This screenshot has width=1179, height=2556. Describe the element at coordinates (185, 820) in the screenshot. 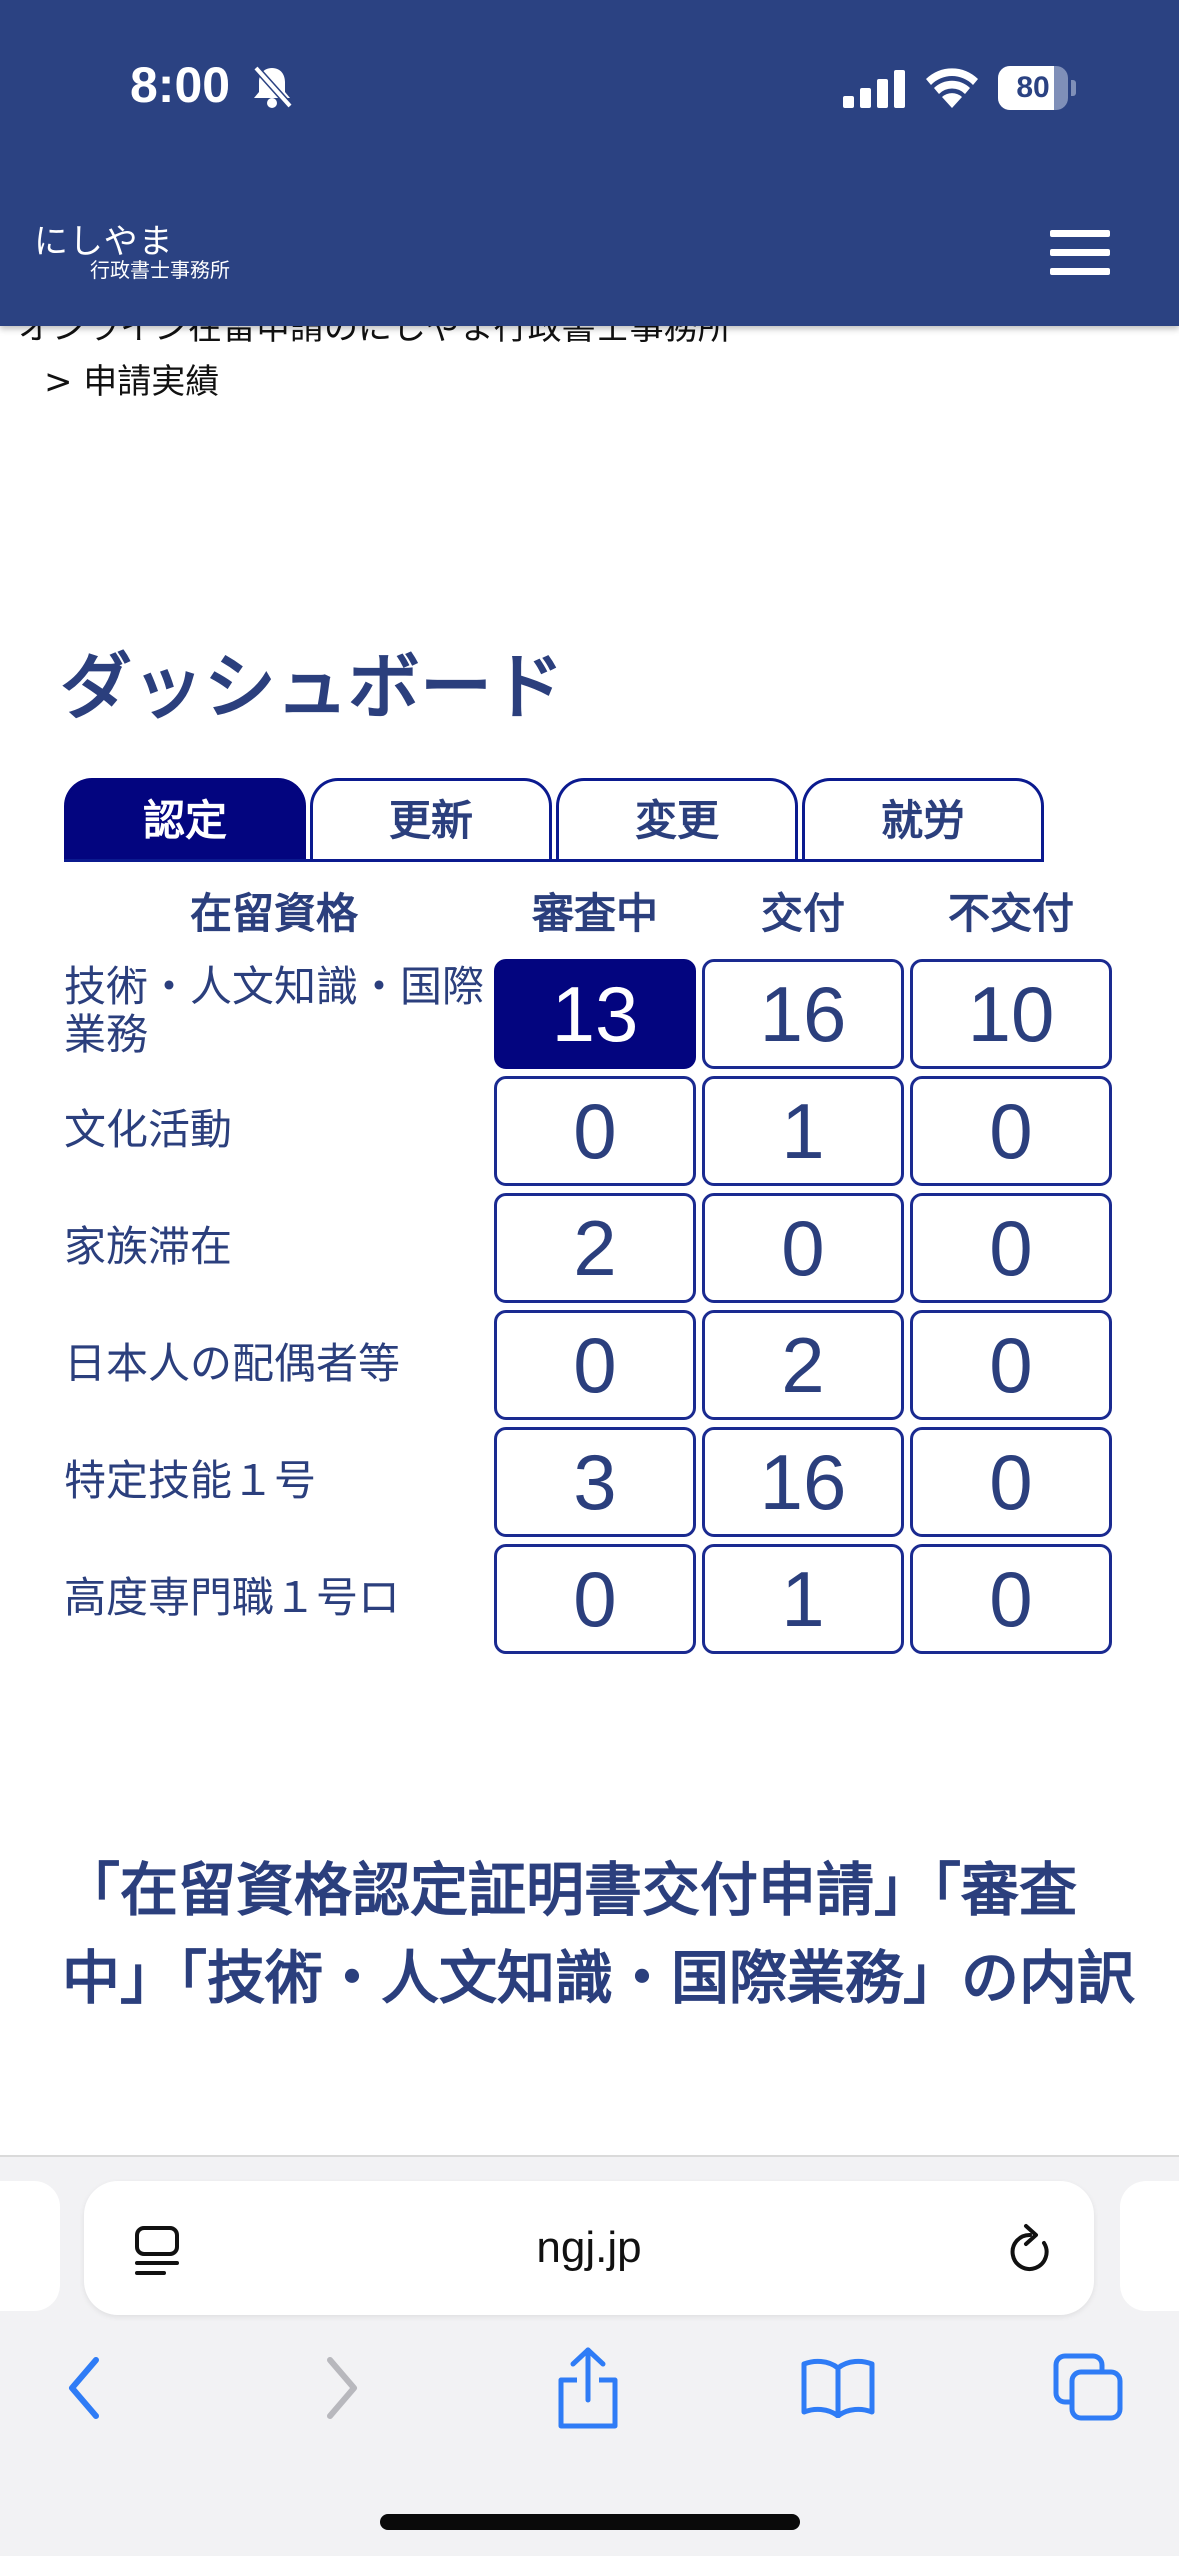

I see `tab-nintei: 認定` at that location.